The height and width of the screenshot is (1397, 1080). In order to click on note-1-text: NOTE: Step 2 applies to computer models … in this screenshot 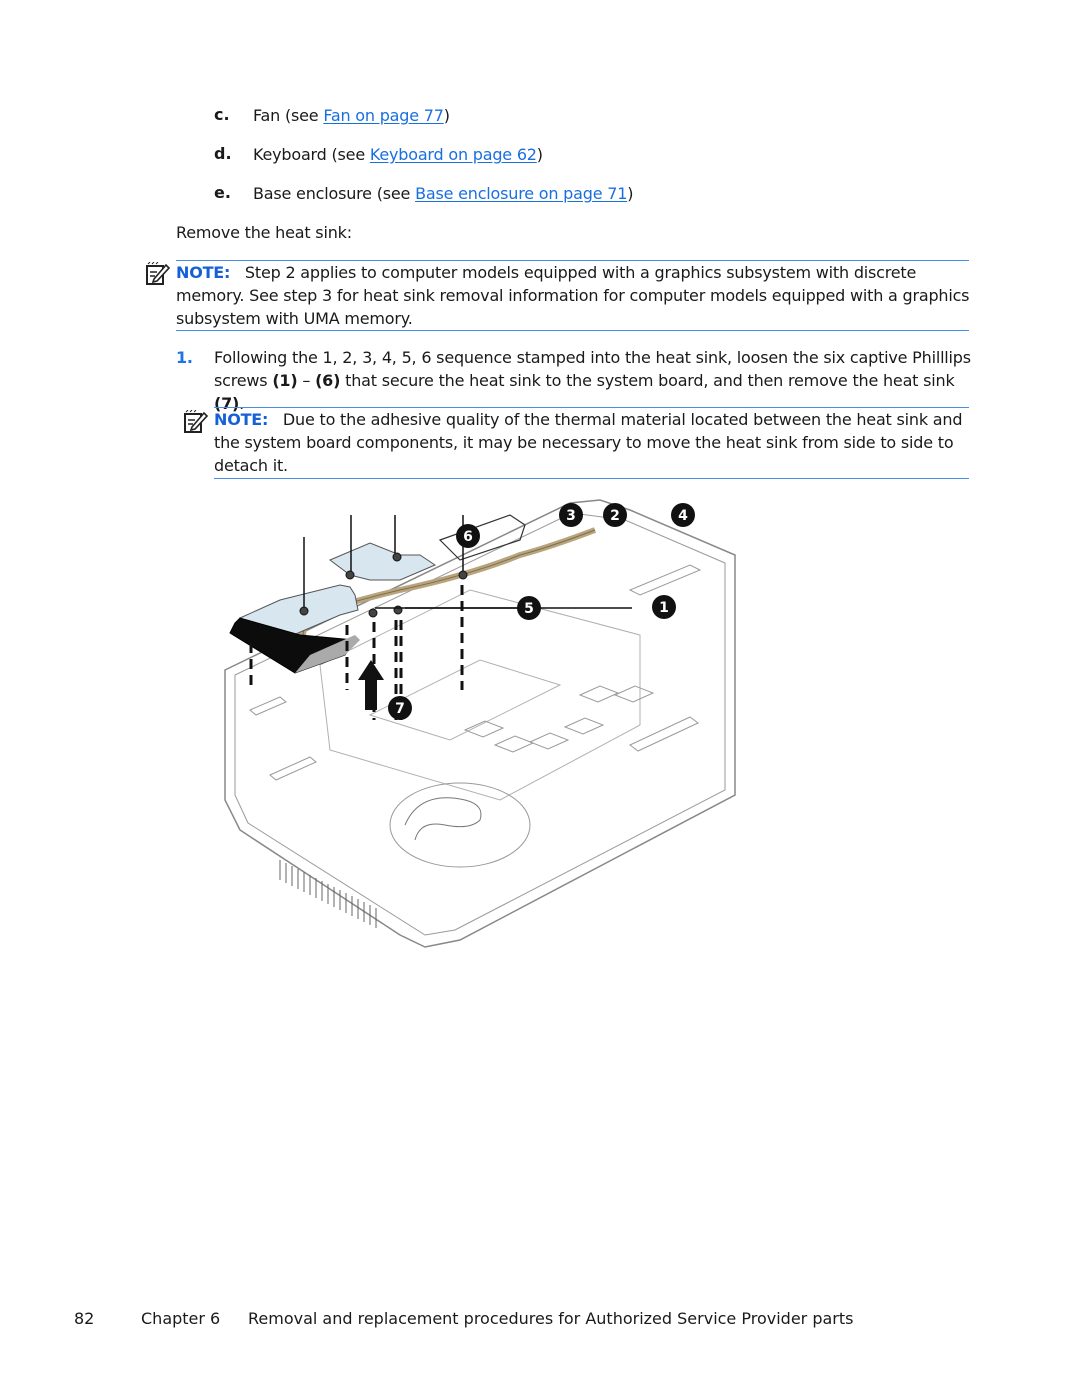, I will do `click(576, 295)`.